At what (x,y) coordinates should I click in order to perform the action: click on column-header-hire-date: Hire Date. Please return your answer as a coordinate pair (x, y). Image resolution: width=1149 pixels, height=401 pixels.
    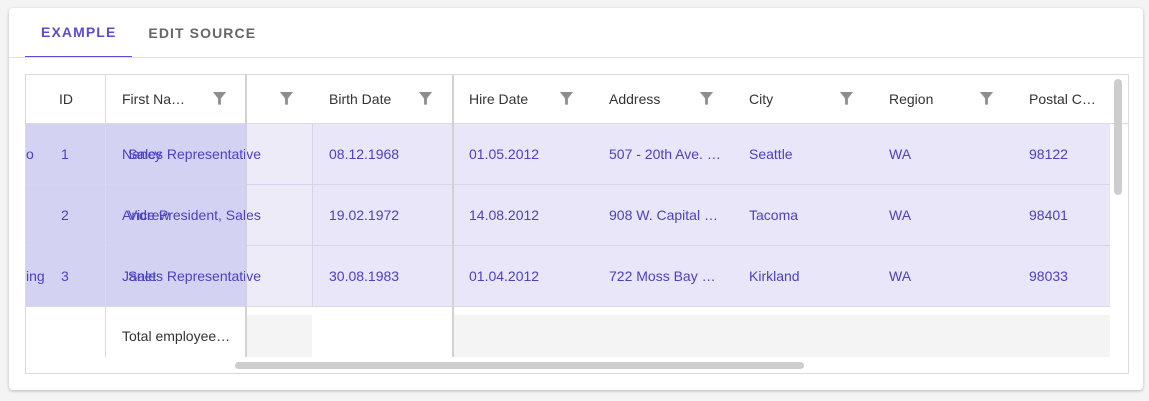
    Looking at the image, I should click on (498, 99).